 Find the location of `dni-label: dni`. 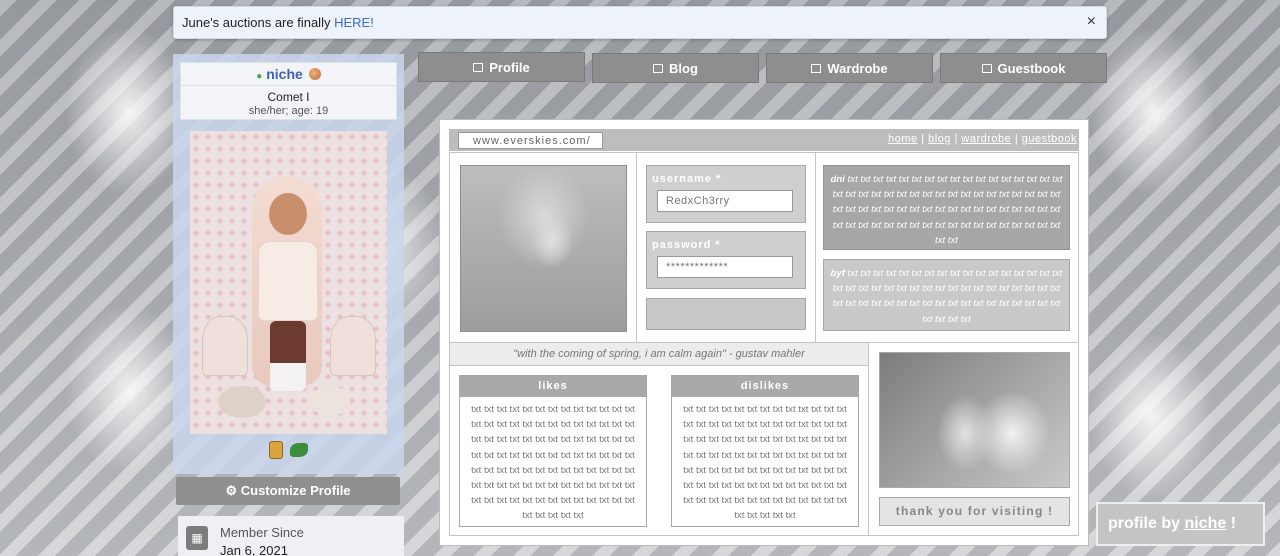

dni-label: dni is located at coordinates (837, 179).